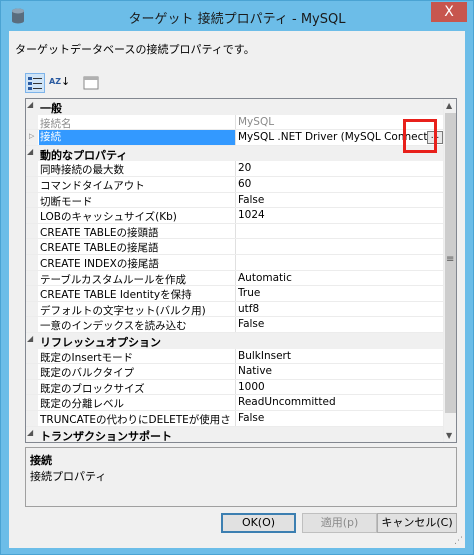 The width and height of the screenshot is (474, 555). I want to click on property-row: 既定のInsertモード BulkInsert, so click(235, 356).